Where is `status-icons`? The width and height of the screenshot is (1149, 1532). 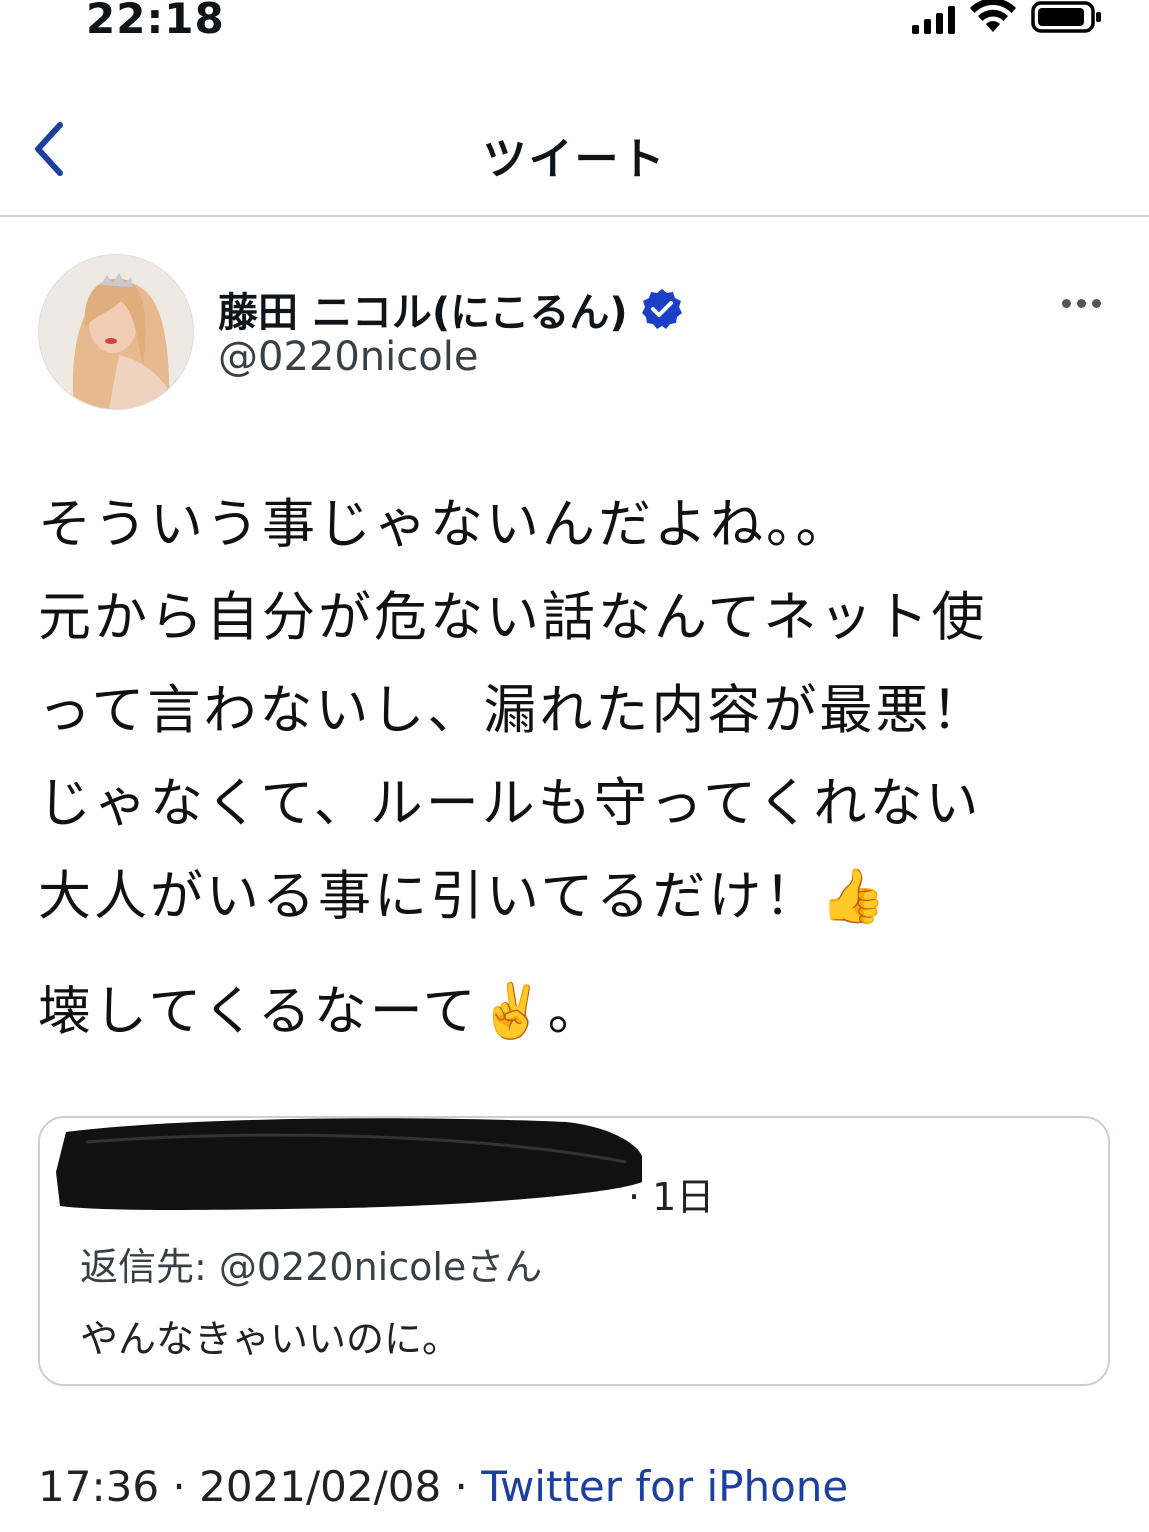 status-icons is located at coordinates (1007, 17).